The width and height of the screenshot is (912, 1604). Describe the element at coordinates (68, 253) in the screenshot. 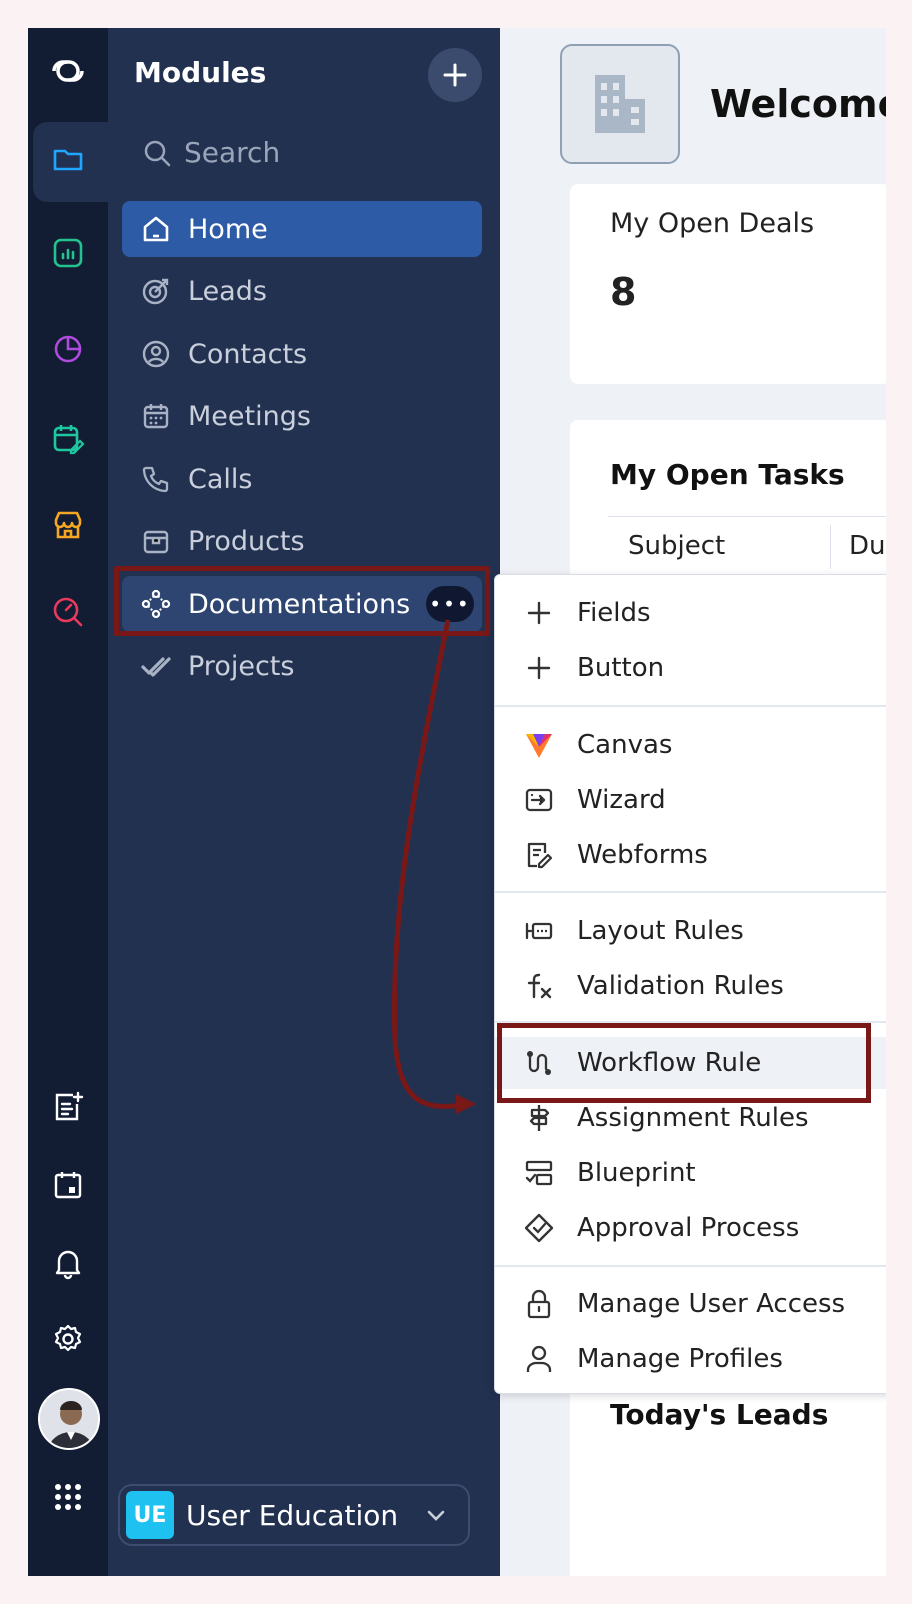

I see `analytics-icon` at that location.